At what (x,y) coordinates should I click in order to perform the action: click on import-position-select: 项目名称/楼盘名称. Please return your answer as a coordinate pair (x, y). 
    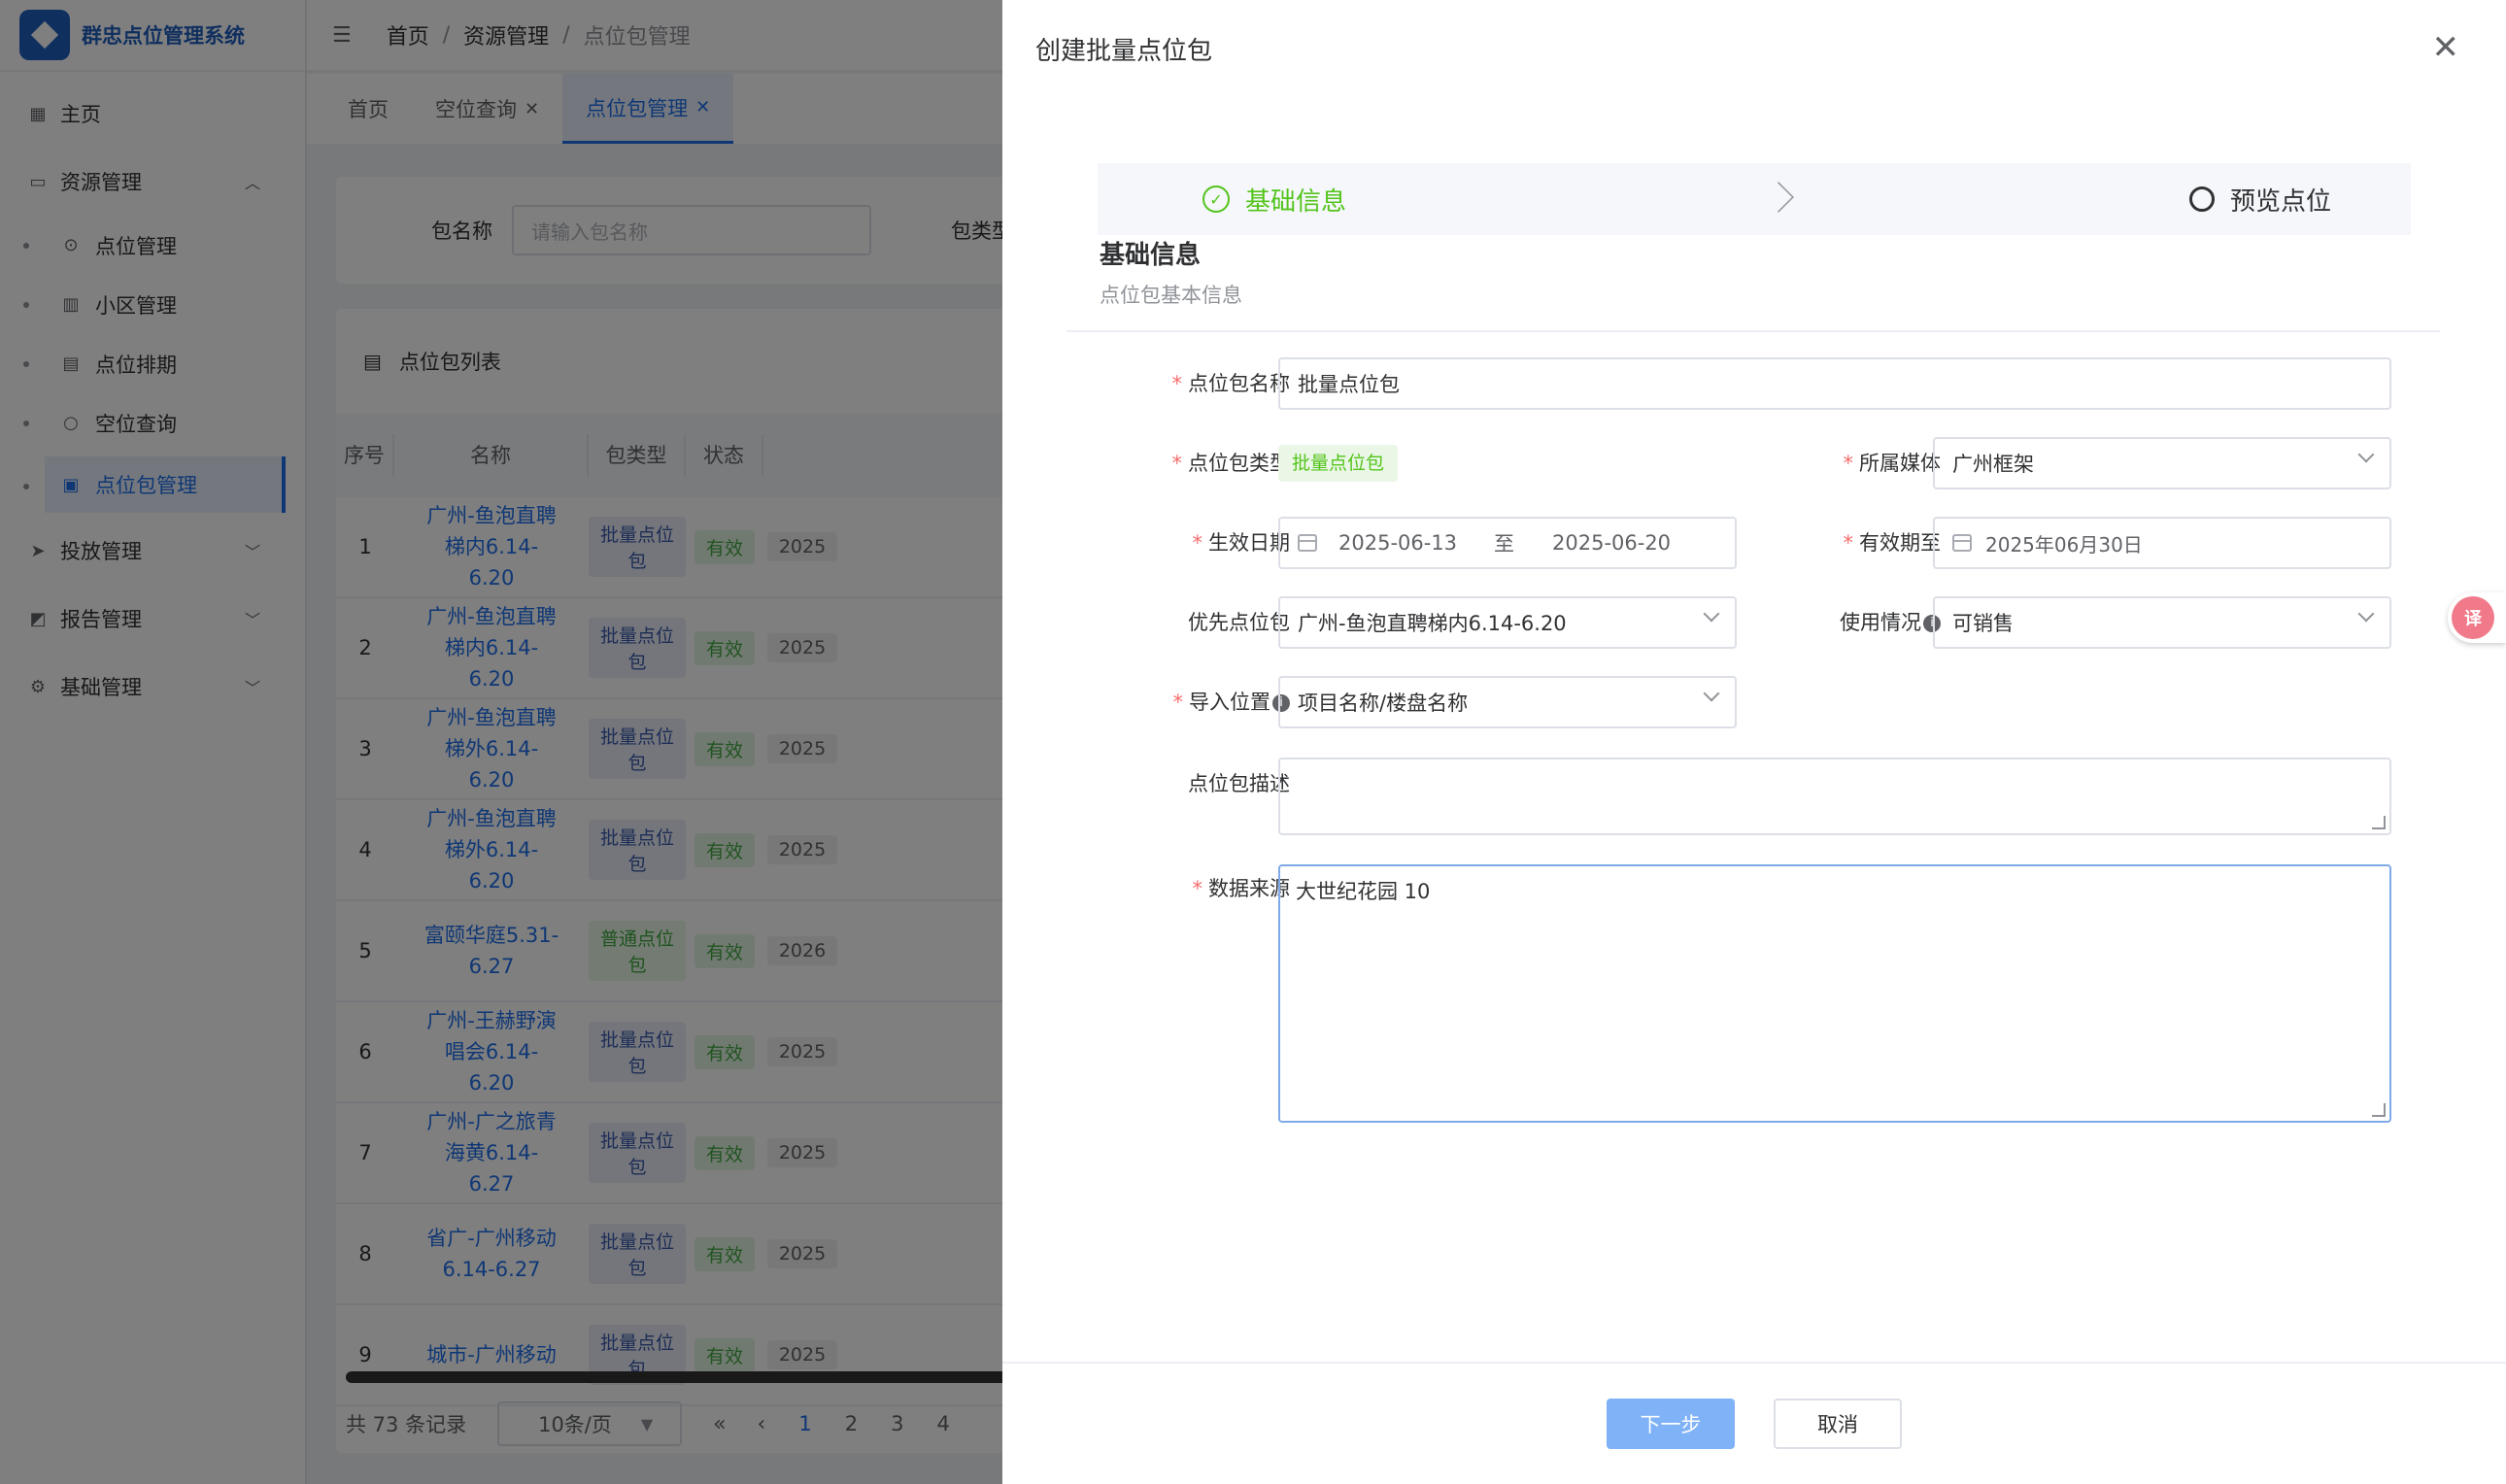
    Looking at the image, I should click on (1507, 702).